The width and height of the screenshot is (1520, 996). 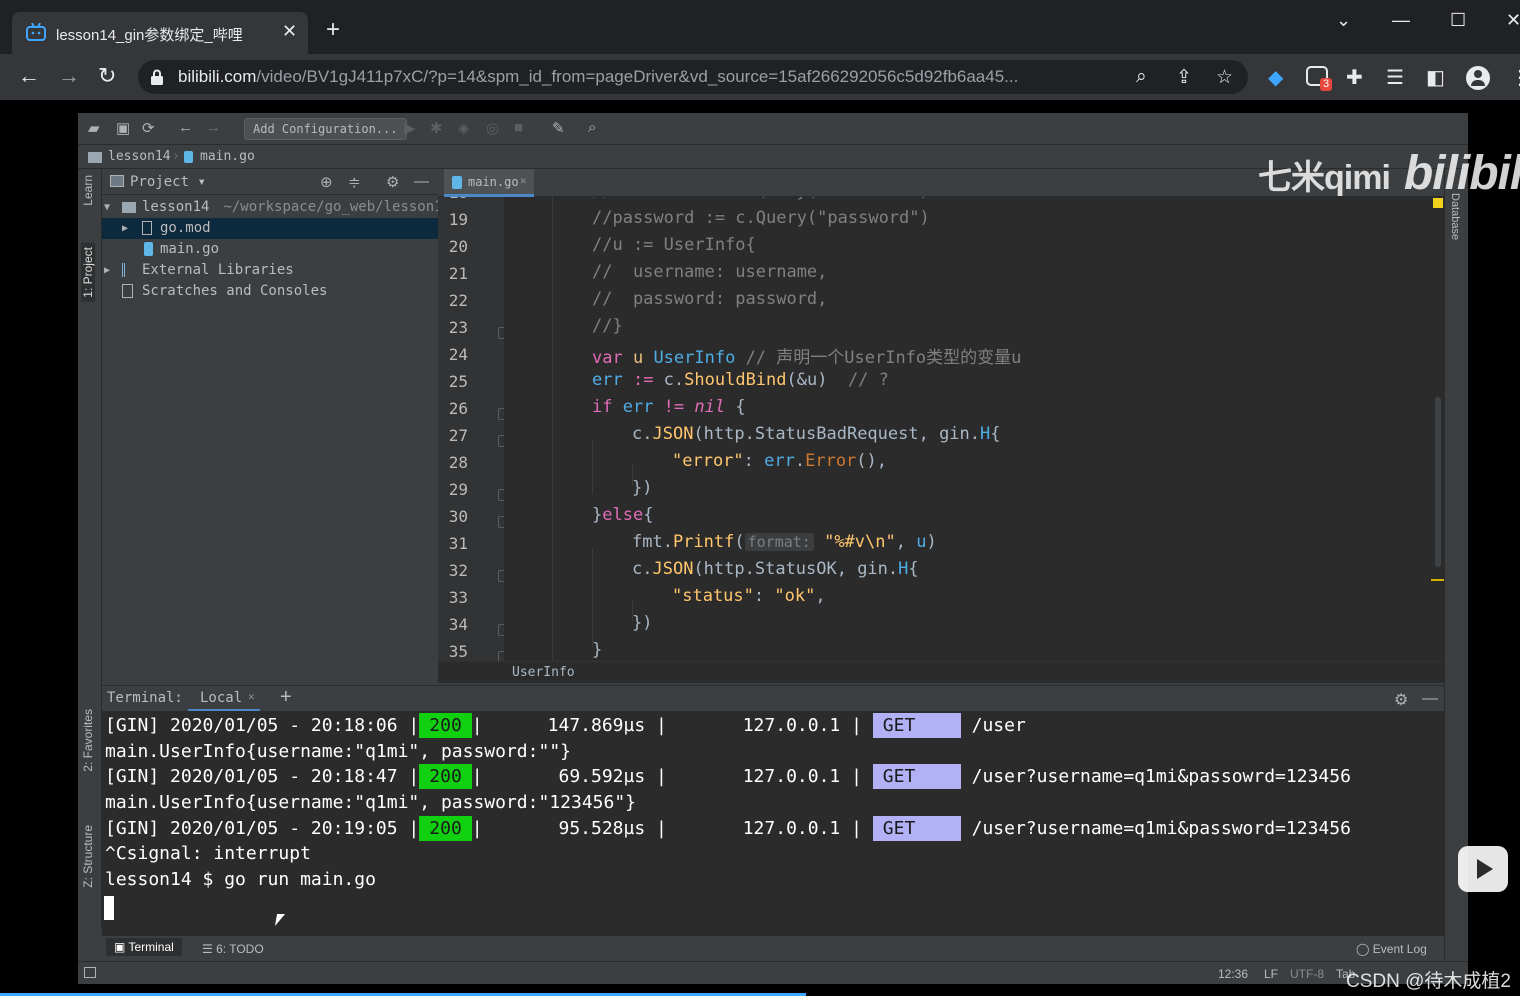 I want to click on reload-icon: ↻, so click(x=107, y=76).